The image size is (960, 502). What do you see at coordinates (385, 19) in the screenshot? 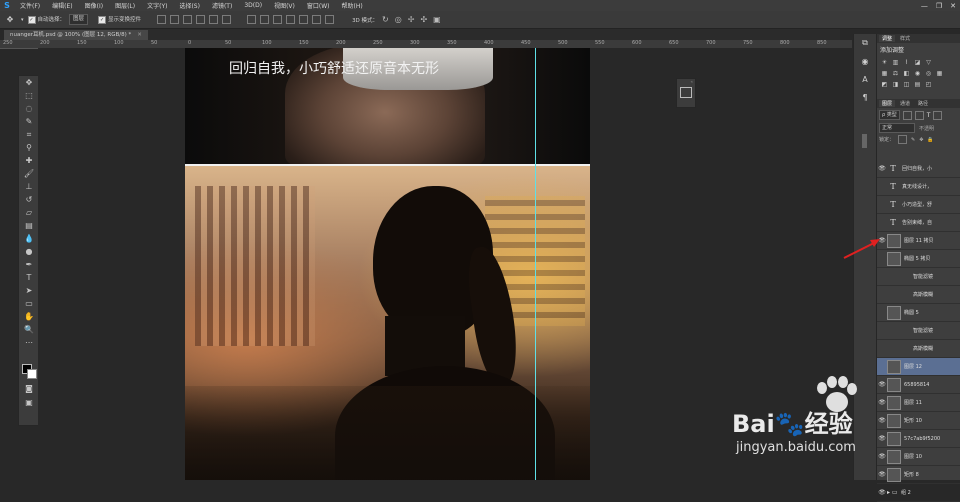
I see `orbit-3d-icon: ↻` at bounding box center [385, 19].